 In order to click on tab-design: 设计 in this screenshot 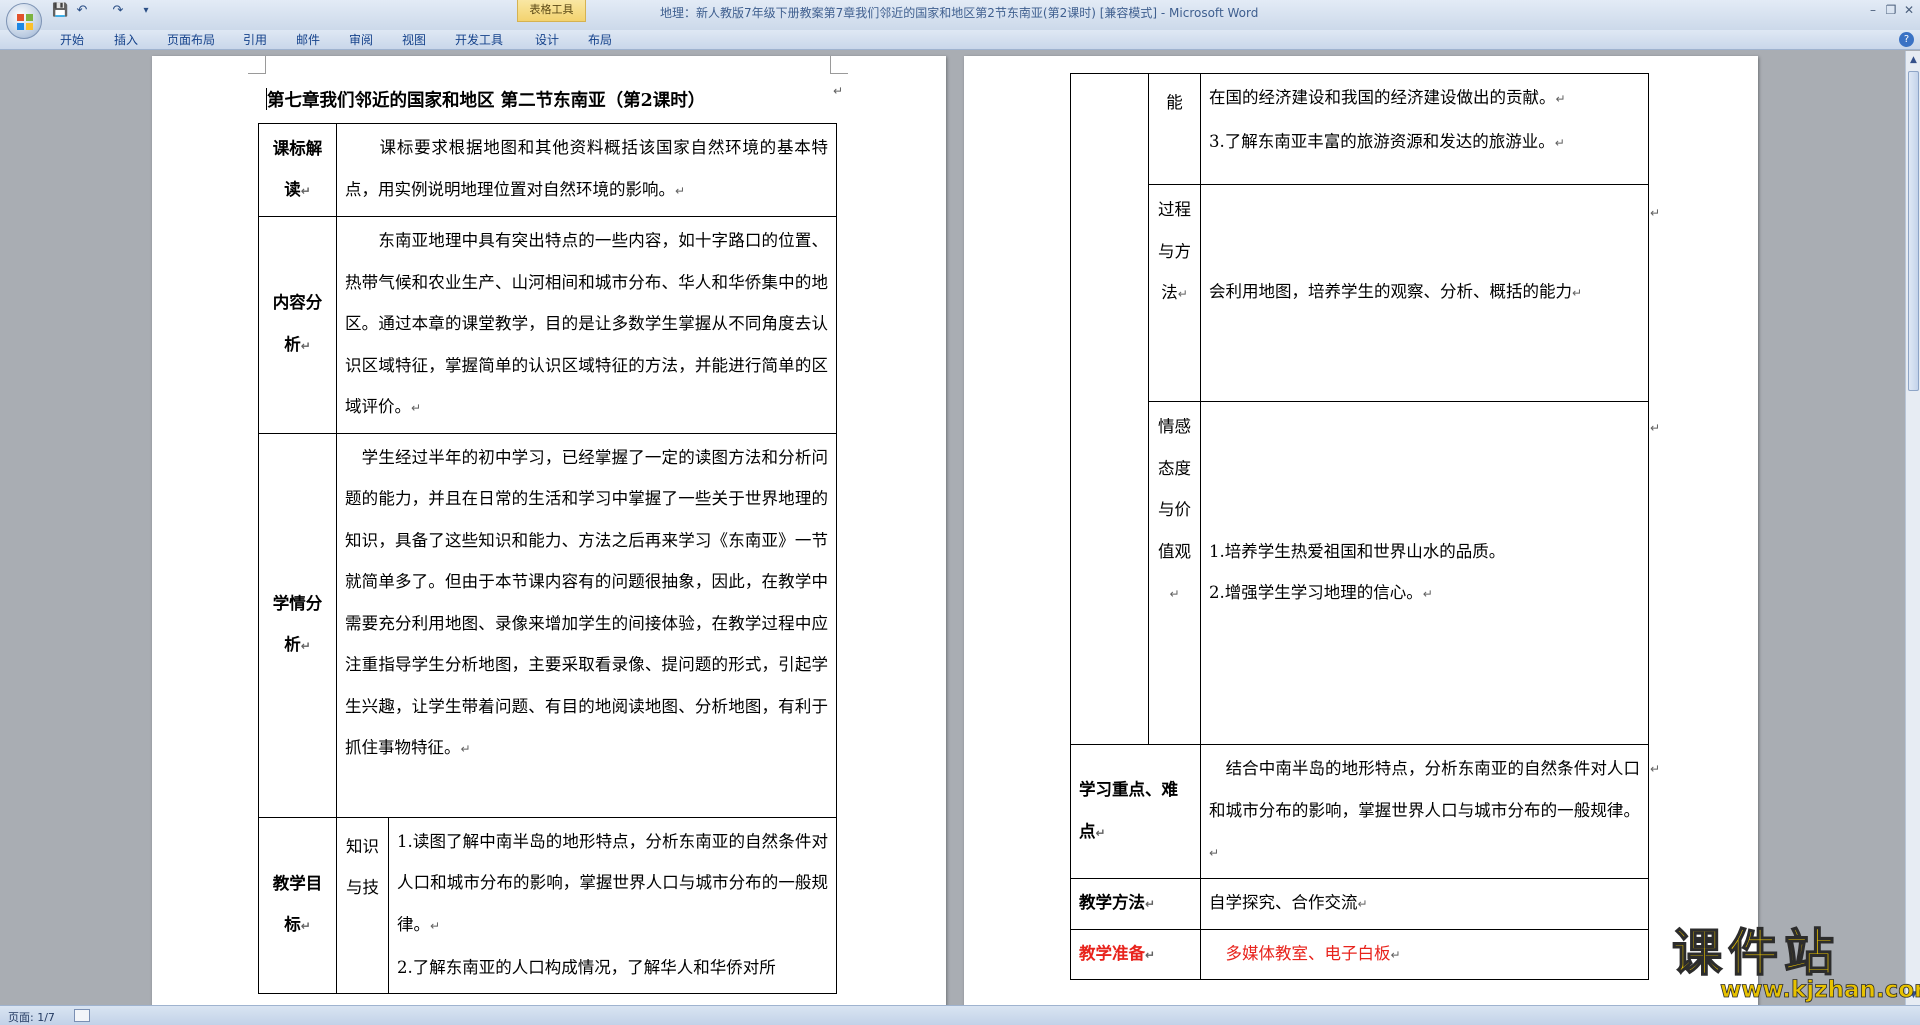, I will do `click(547, 40)`.